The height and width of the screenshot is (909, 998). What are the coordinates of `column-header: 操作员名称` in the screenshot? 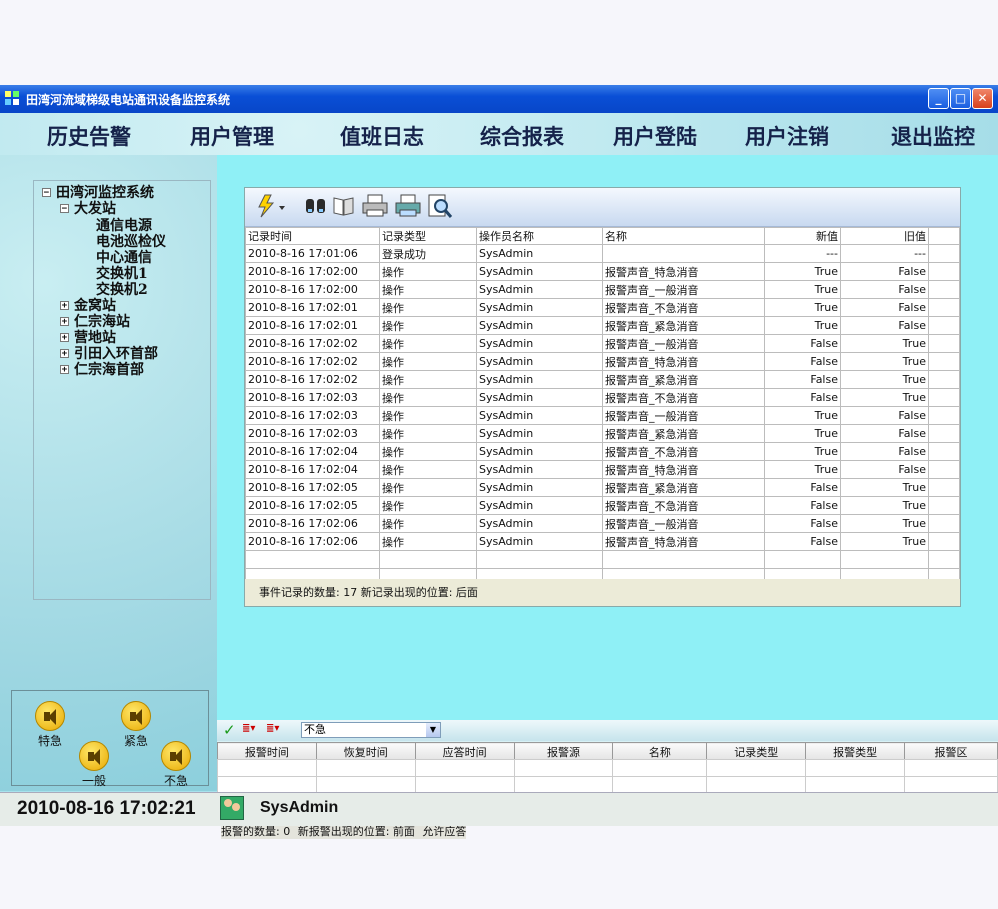 It's located at (539, 236).